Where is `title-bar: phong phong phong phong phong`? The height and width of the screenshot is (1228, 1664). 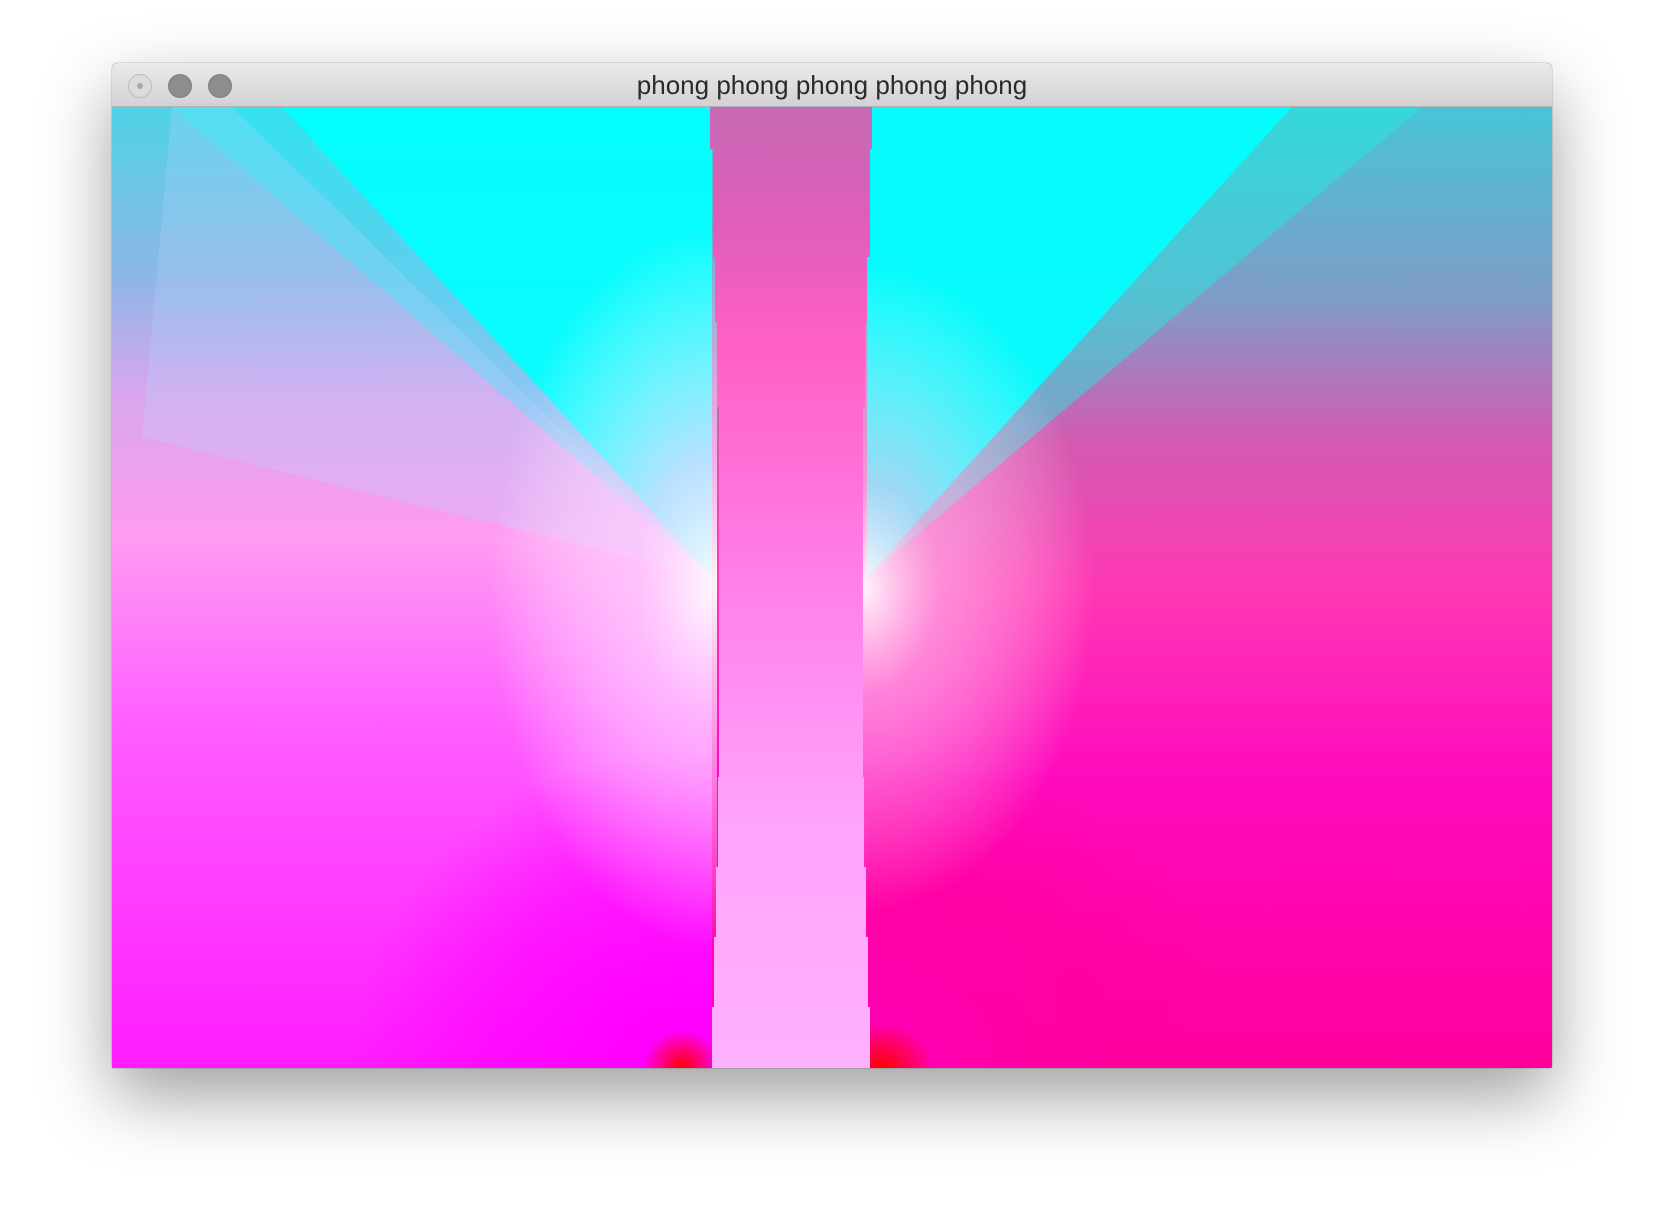
title-bar: phong phong phong phong phong is located at coordinates (832, 85).